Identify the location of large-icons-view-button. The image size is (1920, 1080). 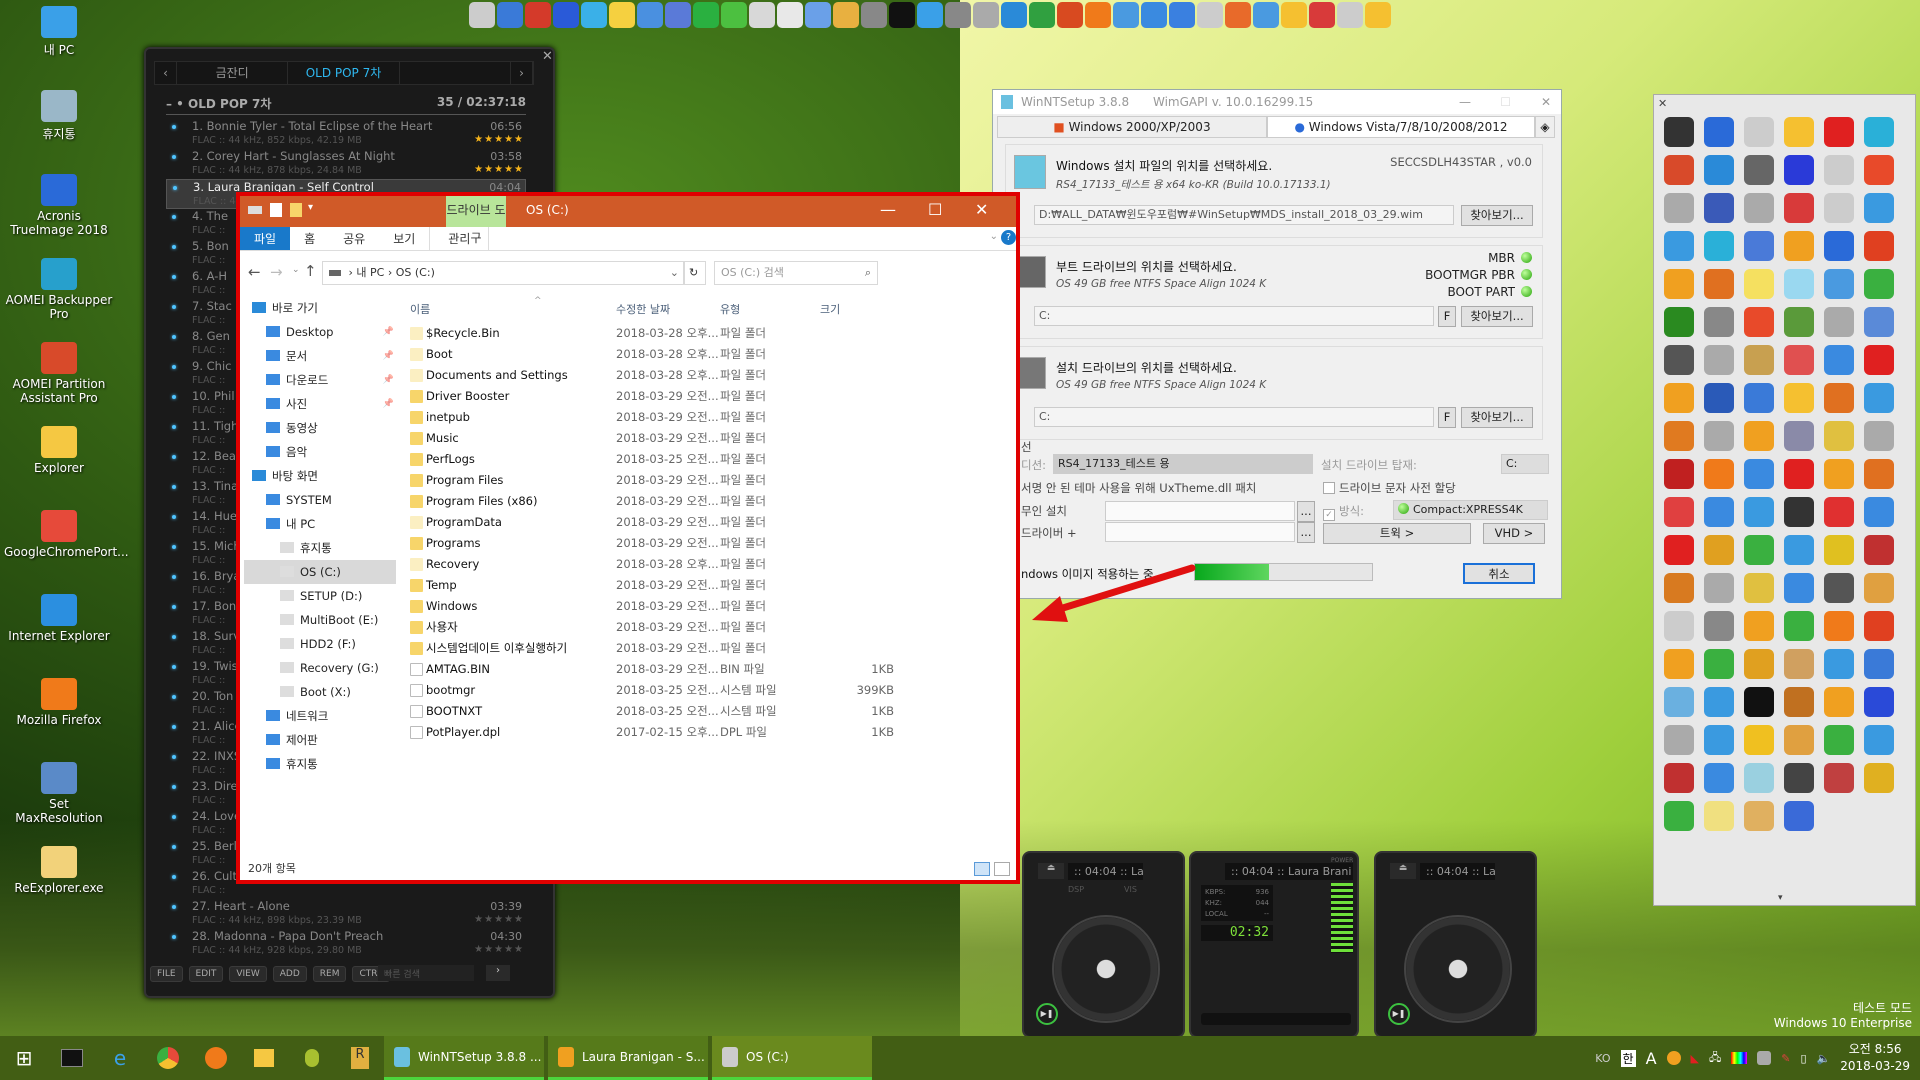
(1002, 869).